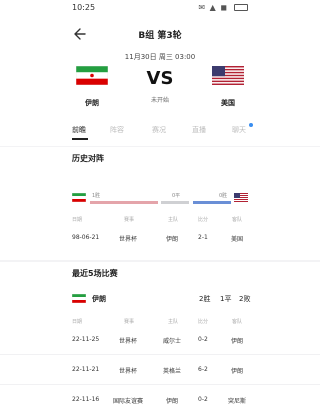 Image resolution: width=320 pixels, height=417 pixels. Describe the element at coordinates (92, 103) in the screenshot. I see `home-team-name: 伊朗` at that location.